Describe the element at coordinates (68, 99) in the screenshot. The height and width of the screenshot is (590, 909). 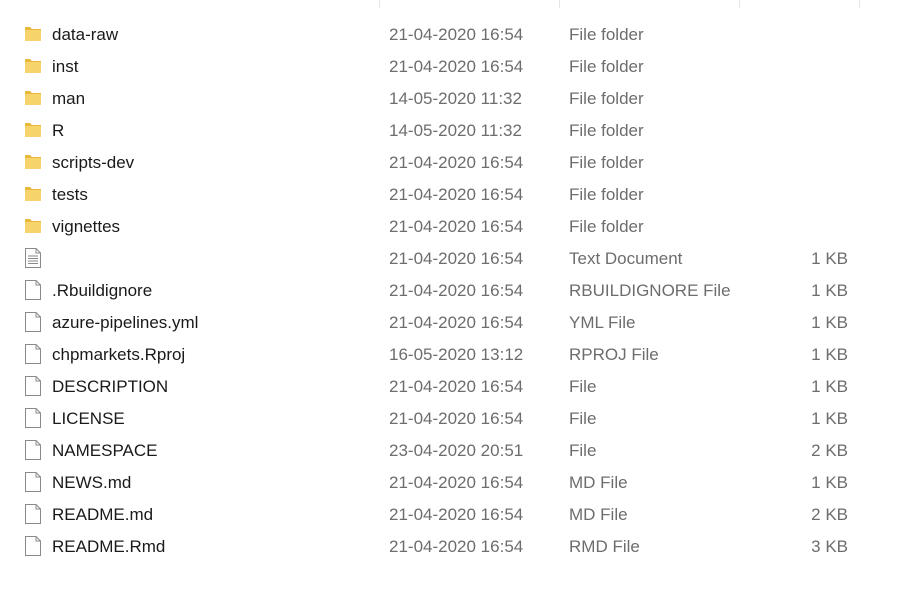
I see `file-name: man` at that location.